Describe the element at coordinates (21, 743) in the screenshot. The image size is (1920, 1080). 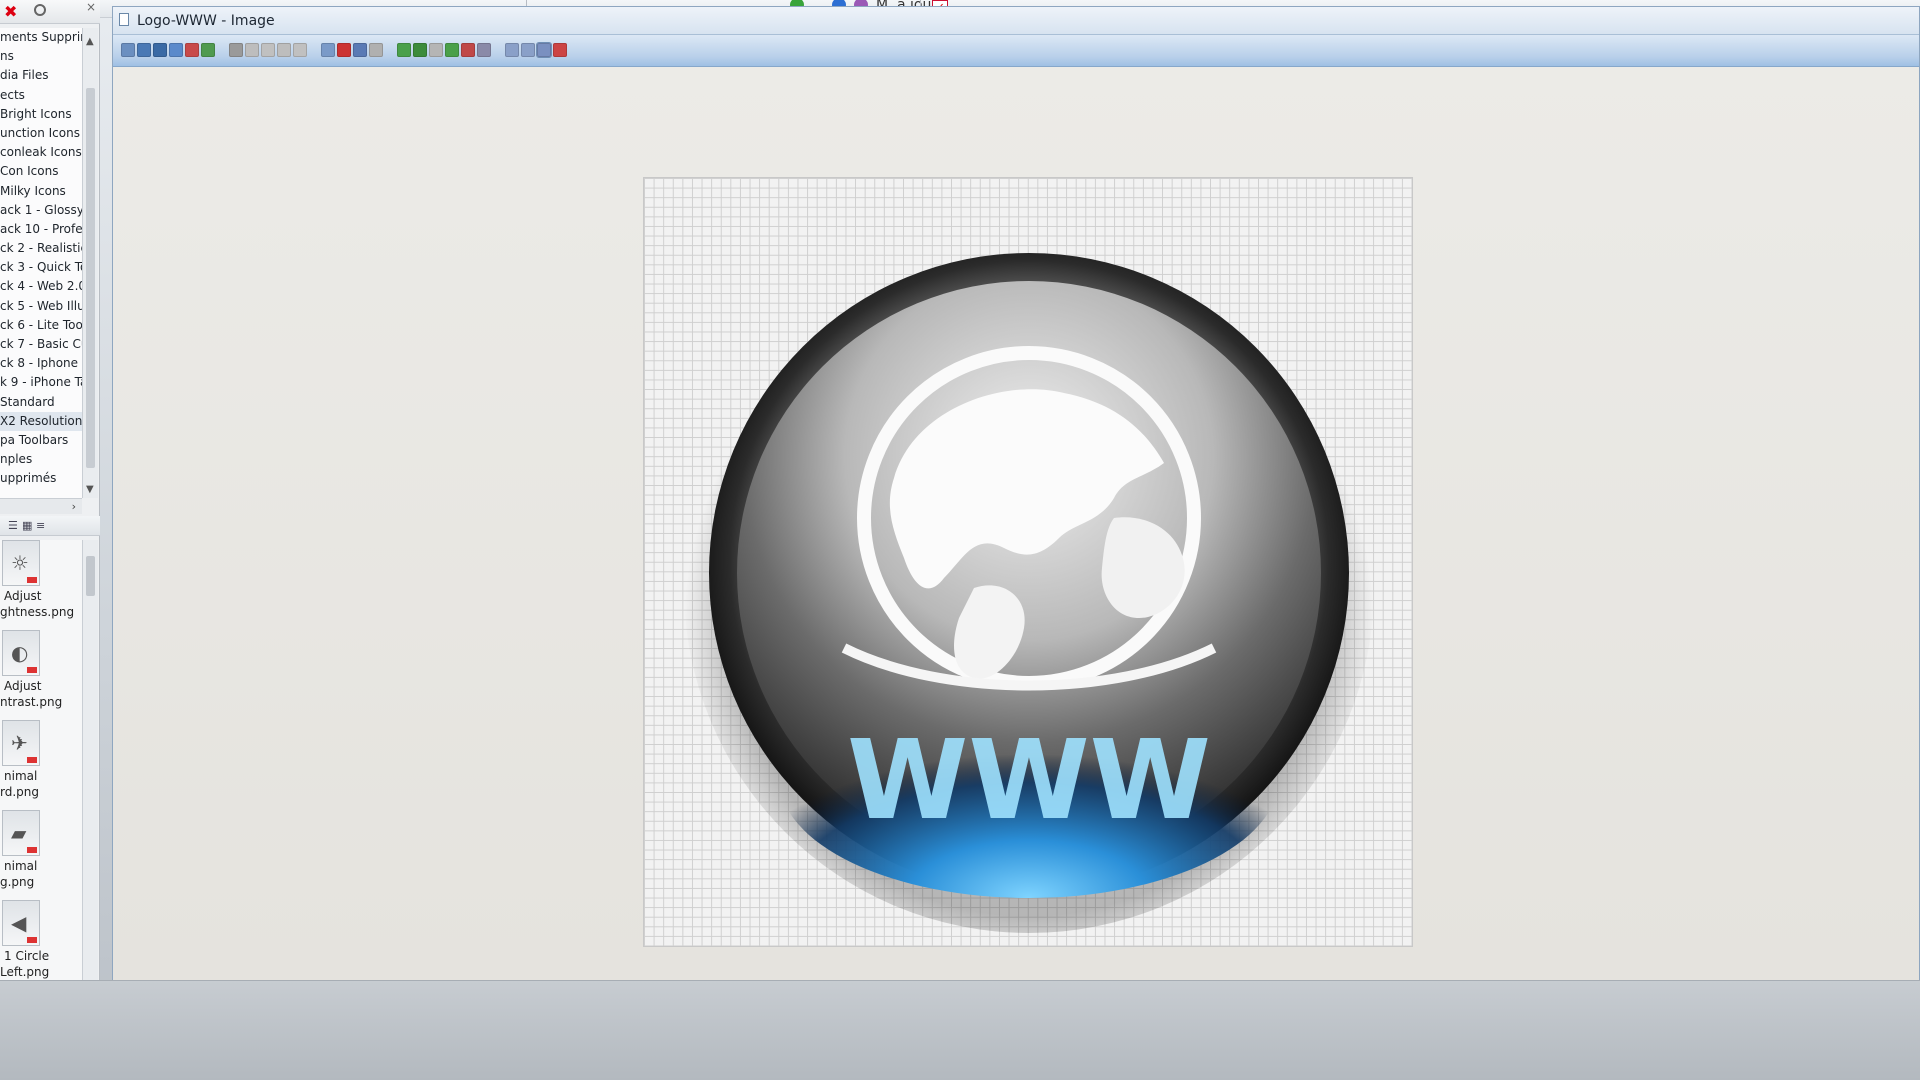
I see `thumbnail-image: ✈` at that location.